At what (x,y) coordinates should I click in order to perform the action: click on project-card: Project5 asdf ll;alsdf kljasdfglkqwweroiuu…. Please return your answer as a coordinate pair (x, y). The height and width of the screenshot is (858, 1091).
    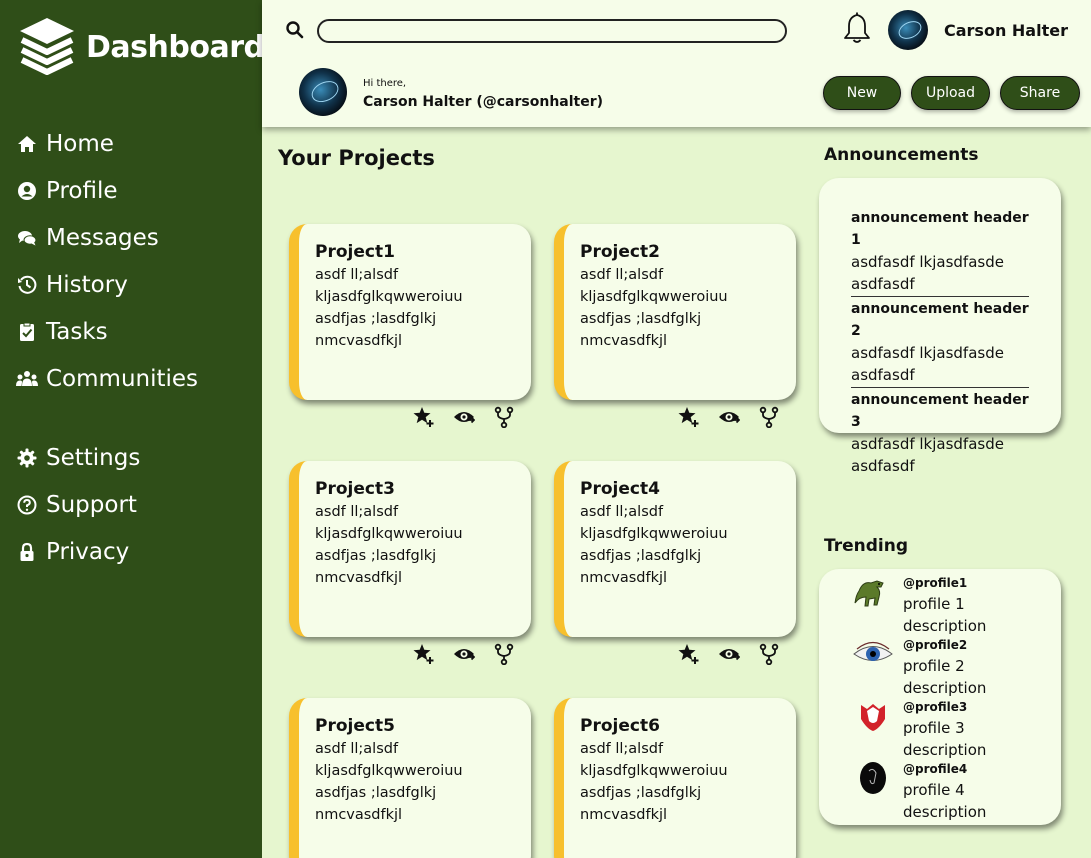
    Looking at the image, I should click on (410, 778).